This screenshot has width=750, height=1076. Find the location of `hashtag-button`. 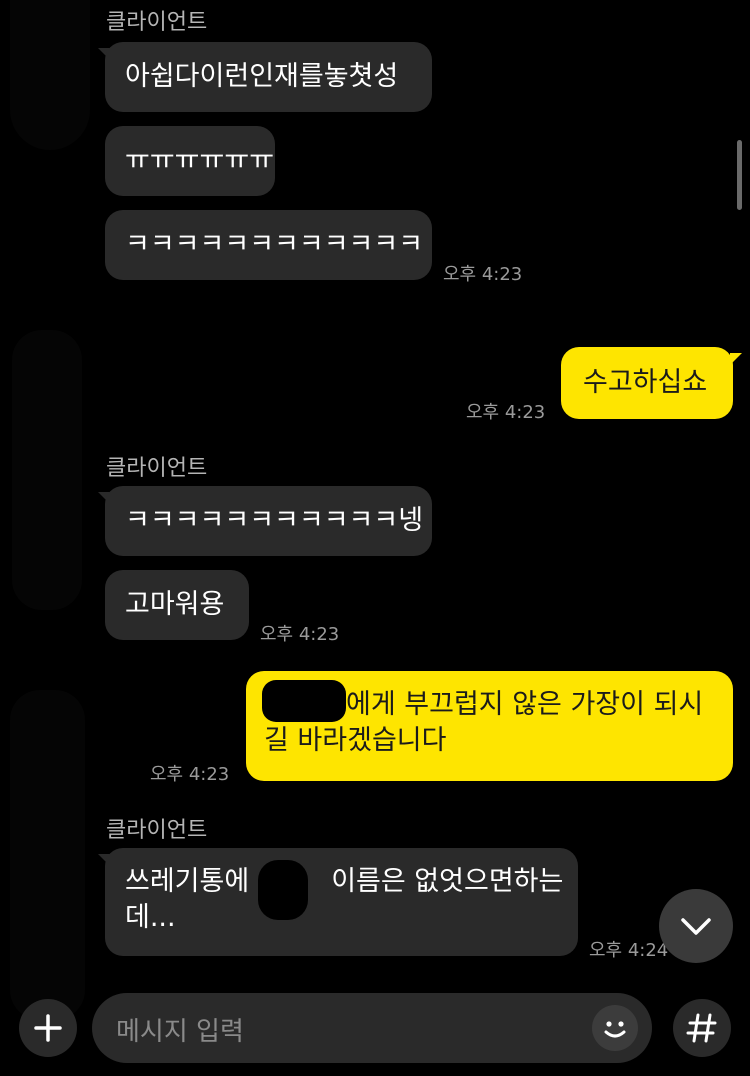

hashtag-button is located at coordinates (702, 1028).